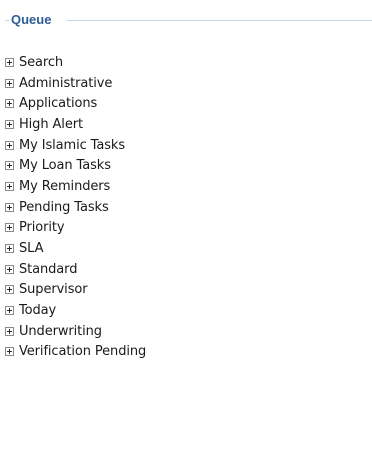 Image resolution: width=372 pixels, height=451 pixels. What do you see at coordinates (60, 331) in the screenshot?
I see `tree-item-label: Underwriting` at bounding box center [60, 331].